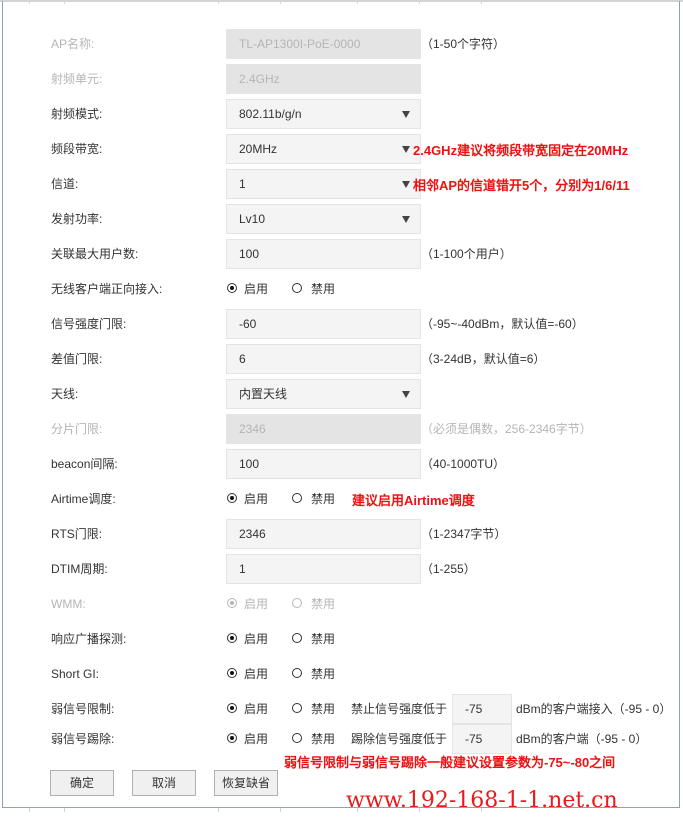 The image size is (683, 820). I want to click on weak-limit-suffix: dBm的客户端接入（-95 - 0）, so click(594, 709).